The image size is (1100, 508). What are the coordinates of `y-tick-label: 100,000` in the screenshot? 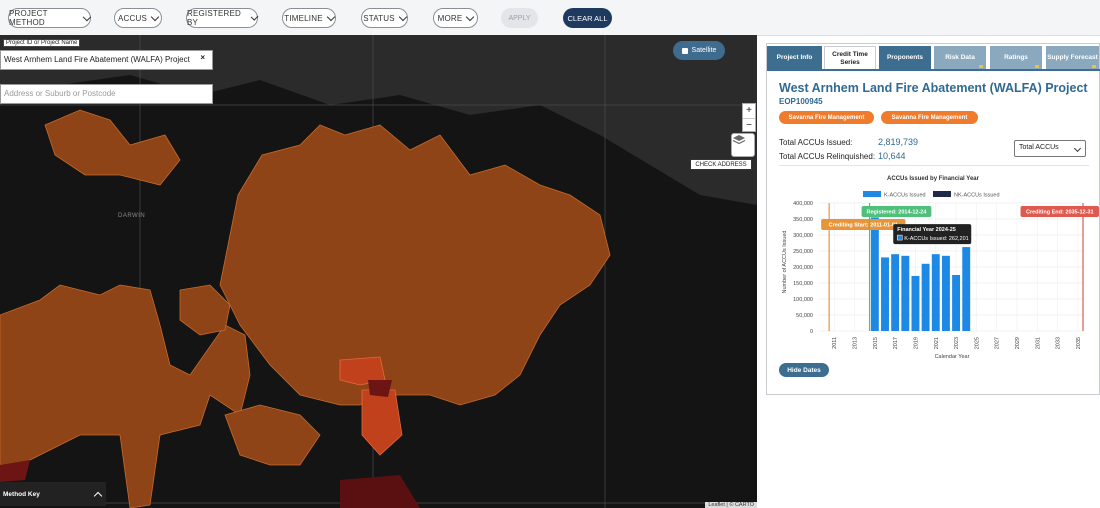 It's located at (803, 300).